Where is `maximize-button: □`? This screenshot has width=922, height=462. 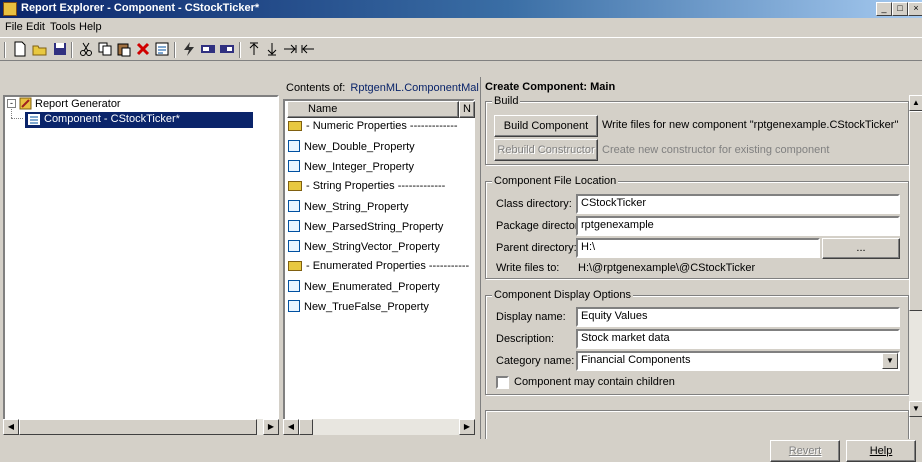 maximize-button: □ is located at coordinates (900, 9).